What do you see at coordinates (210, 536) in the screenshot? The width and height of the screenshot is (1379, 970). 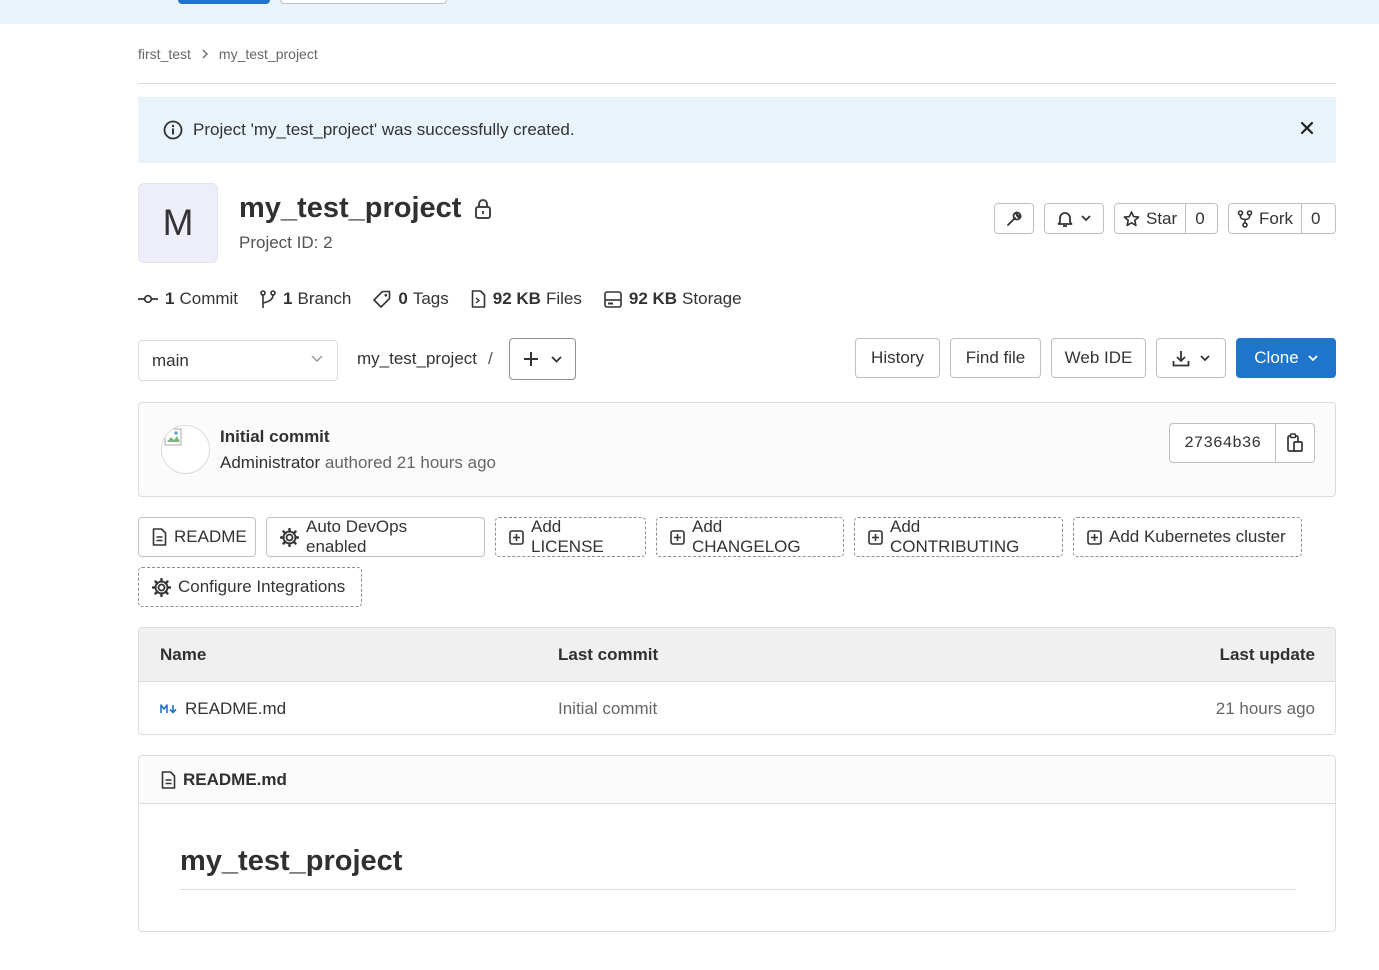 I see `readme-button-label: README` at bounding box center [210, 536].